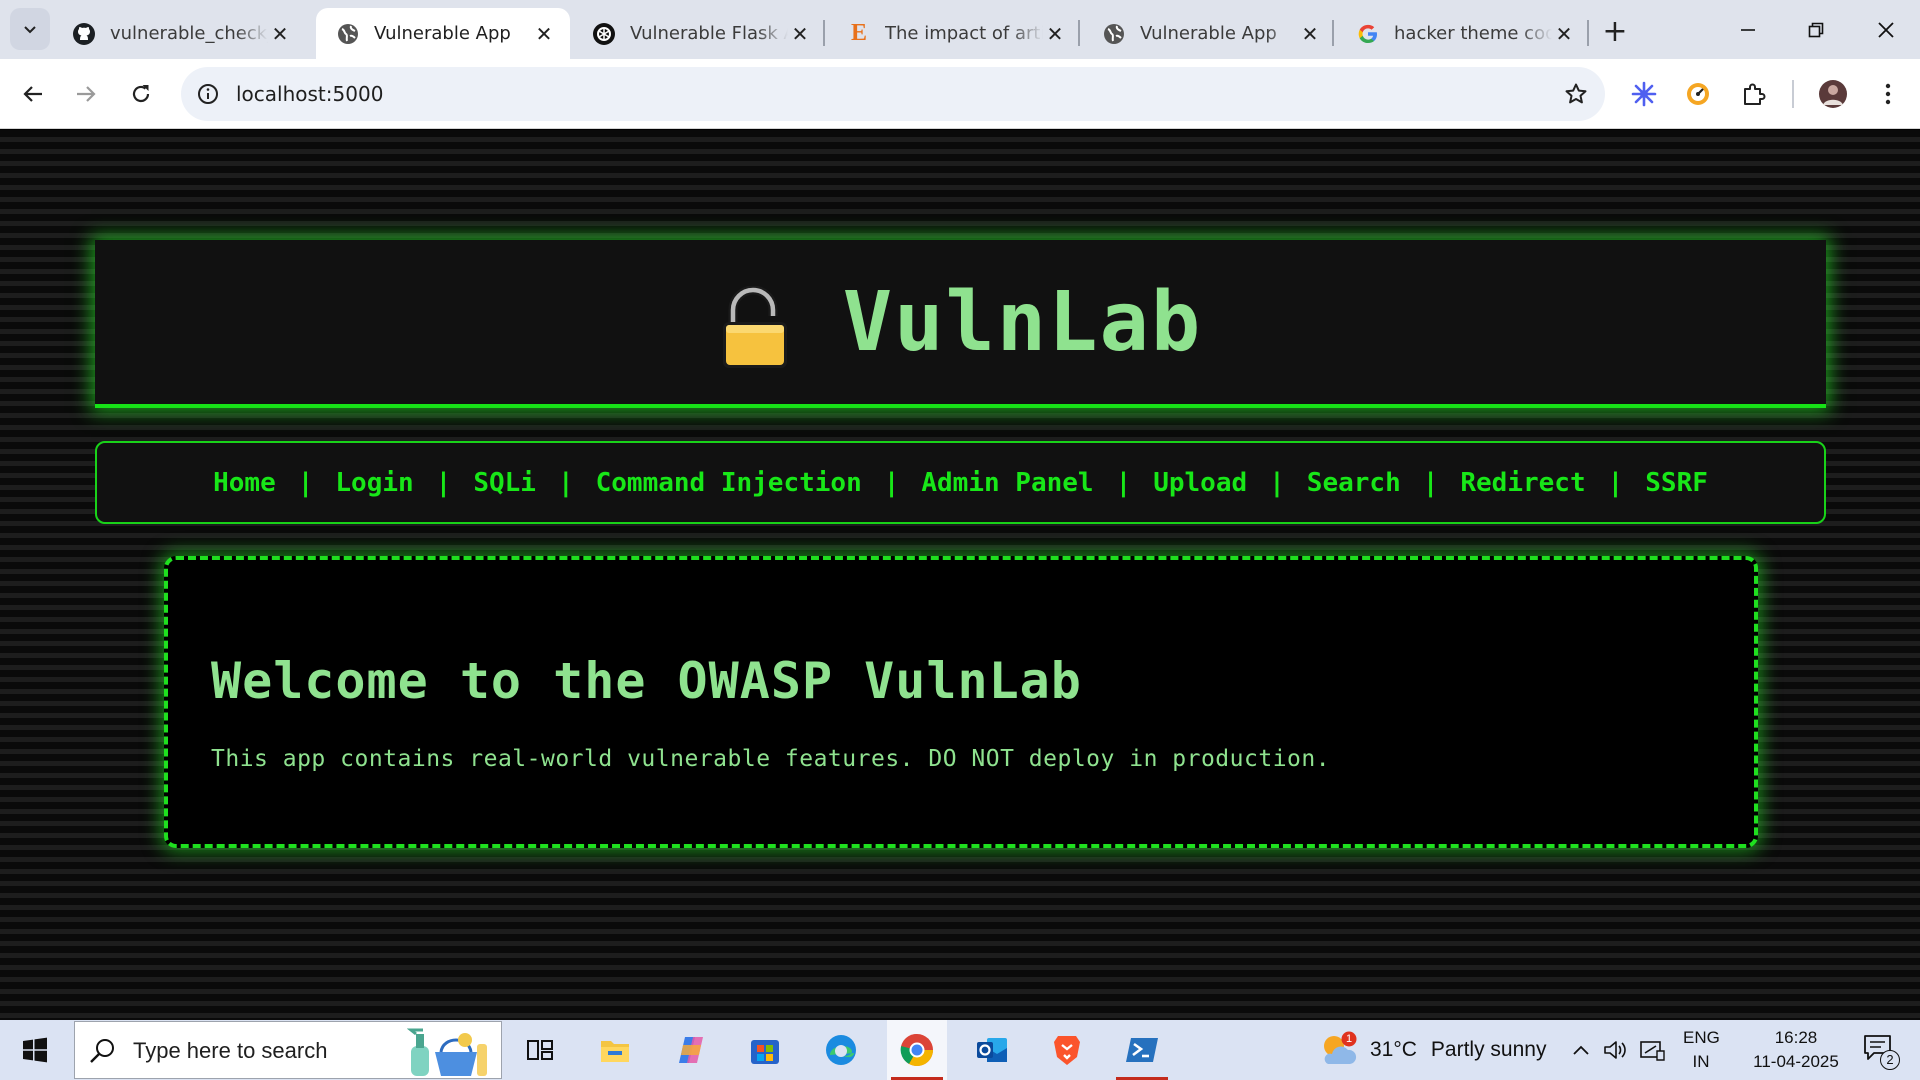 The height and width of the screenshot is (1080, 1920). What do you see at coordinates (1793, 94) in the screenshot?
I see `toolbar-divider` at bounding box center [1793, 94].